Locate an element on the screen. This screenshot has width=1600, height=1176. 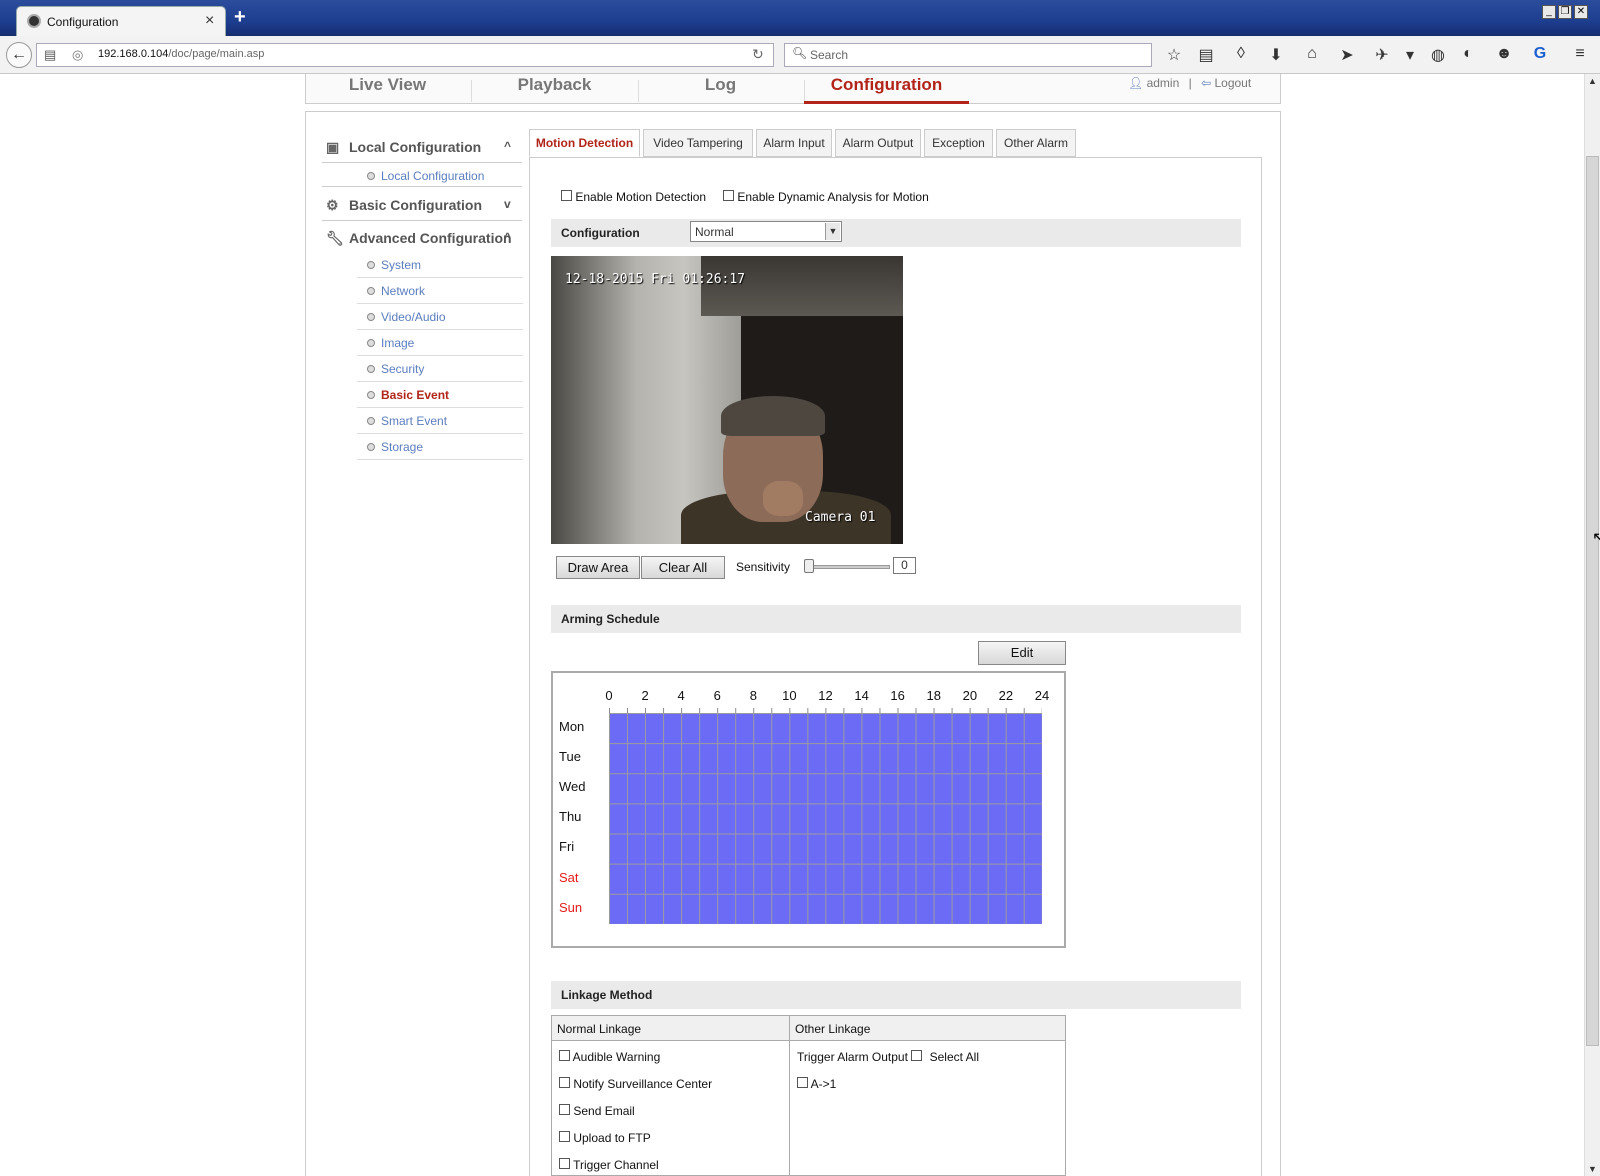
sidebar-item-system: System is located at coordinates (440, 265).